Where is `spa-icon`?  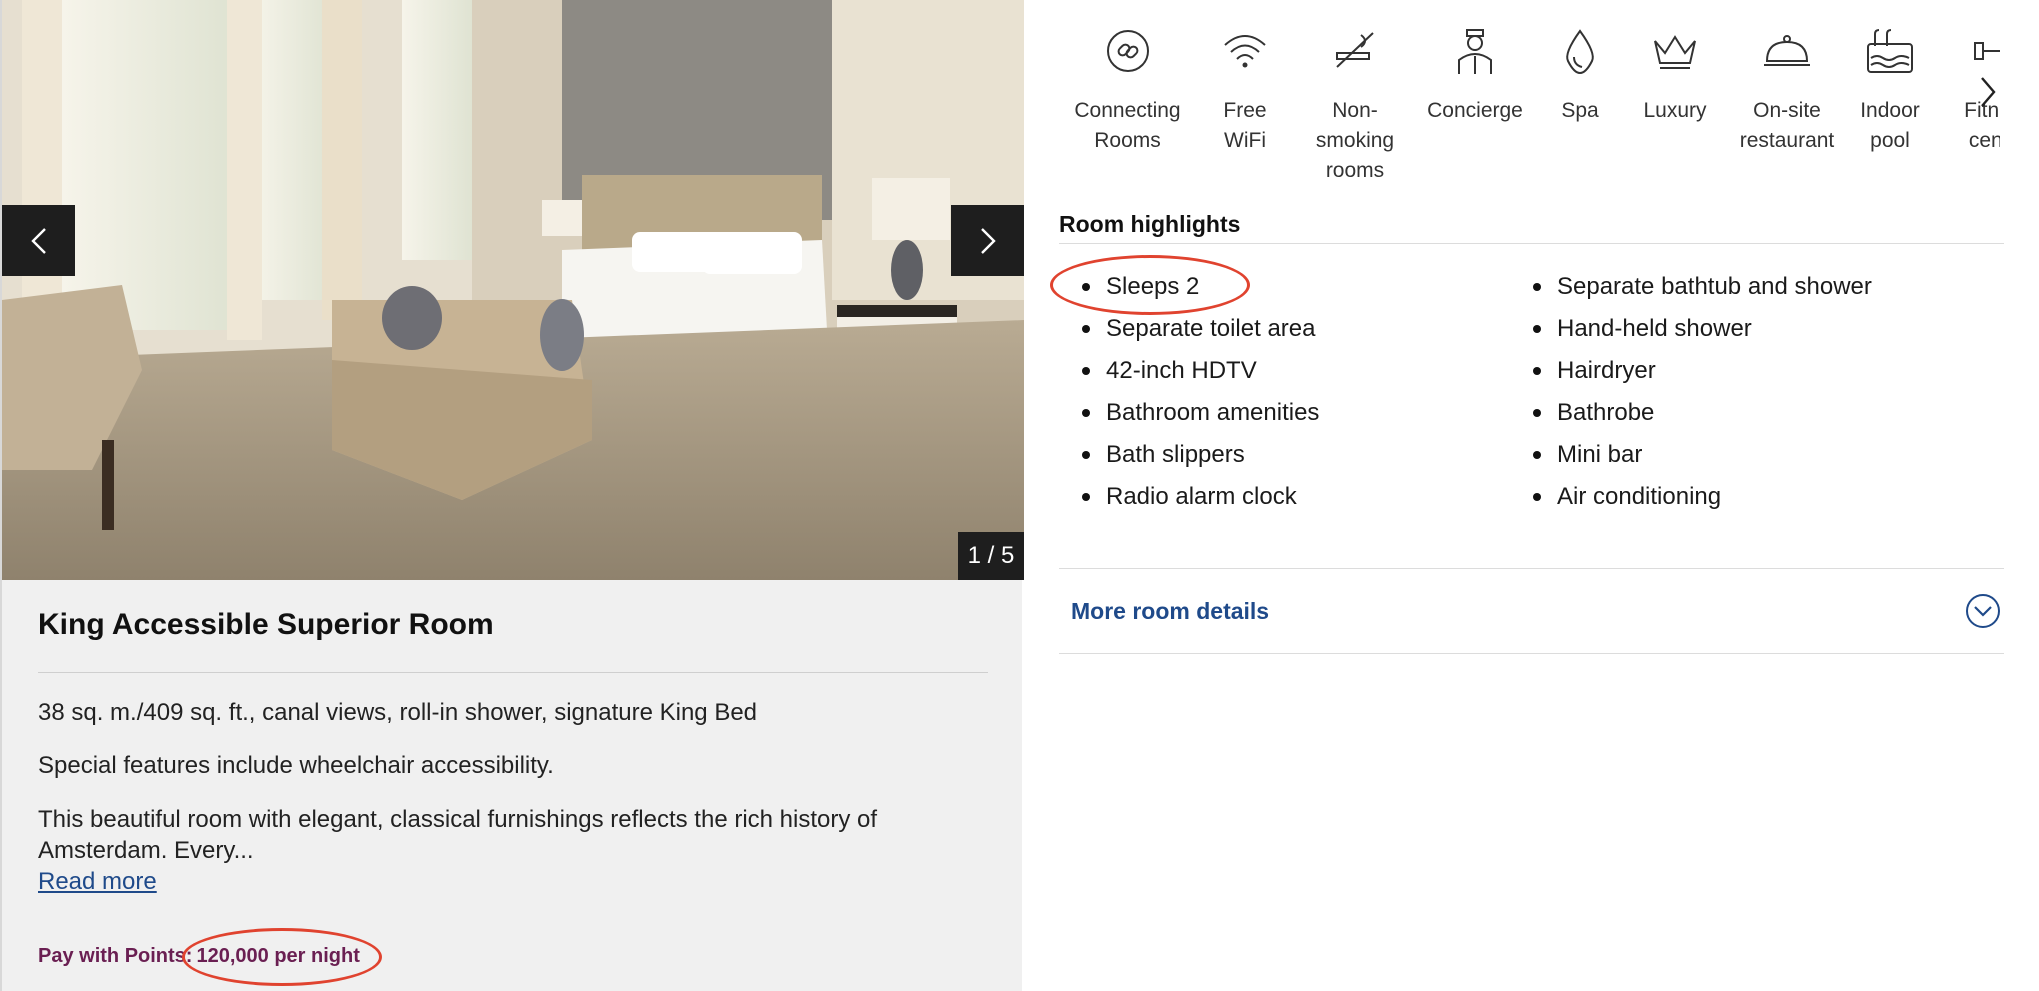
spa-icon is located at coordinates (1580, 52).